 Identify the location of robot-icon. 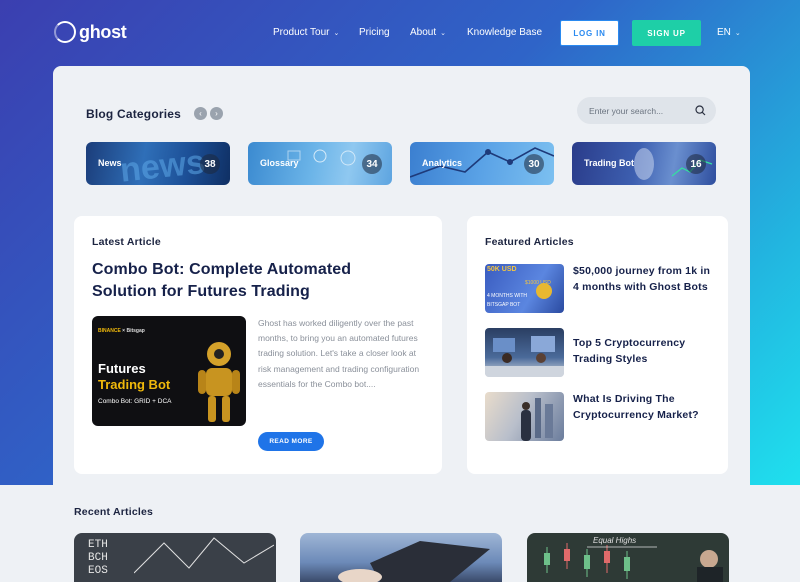
(219, 382).